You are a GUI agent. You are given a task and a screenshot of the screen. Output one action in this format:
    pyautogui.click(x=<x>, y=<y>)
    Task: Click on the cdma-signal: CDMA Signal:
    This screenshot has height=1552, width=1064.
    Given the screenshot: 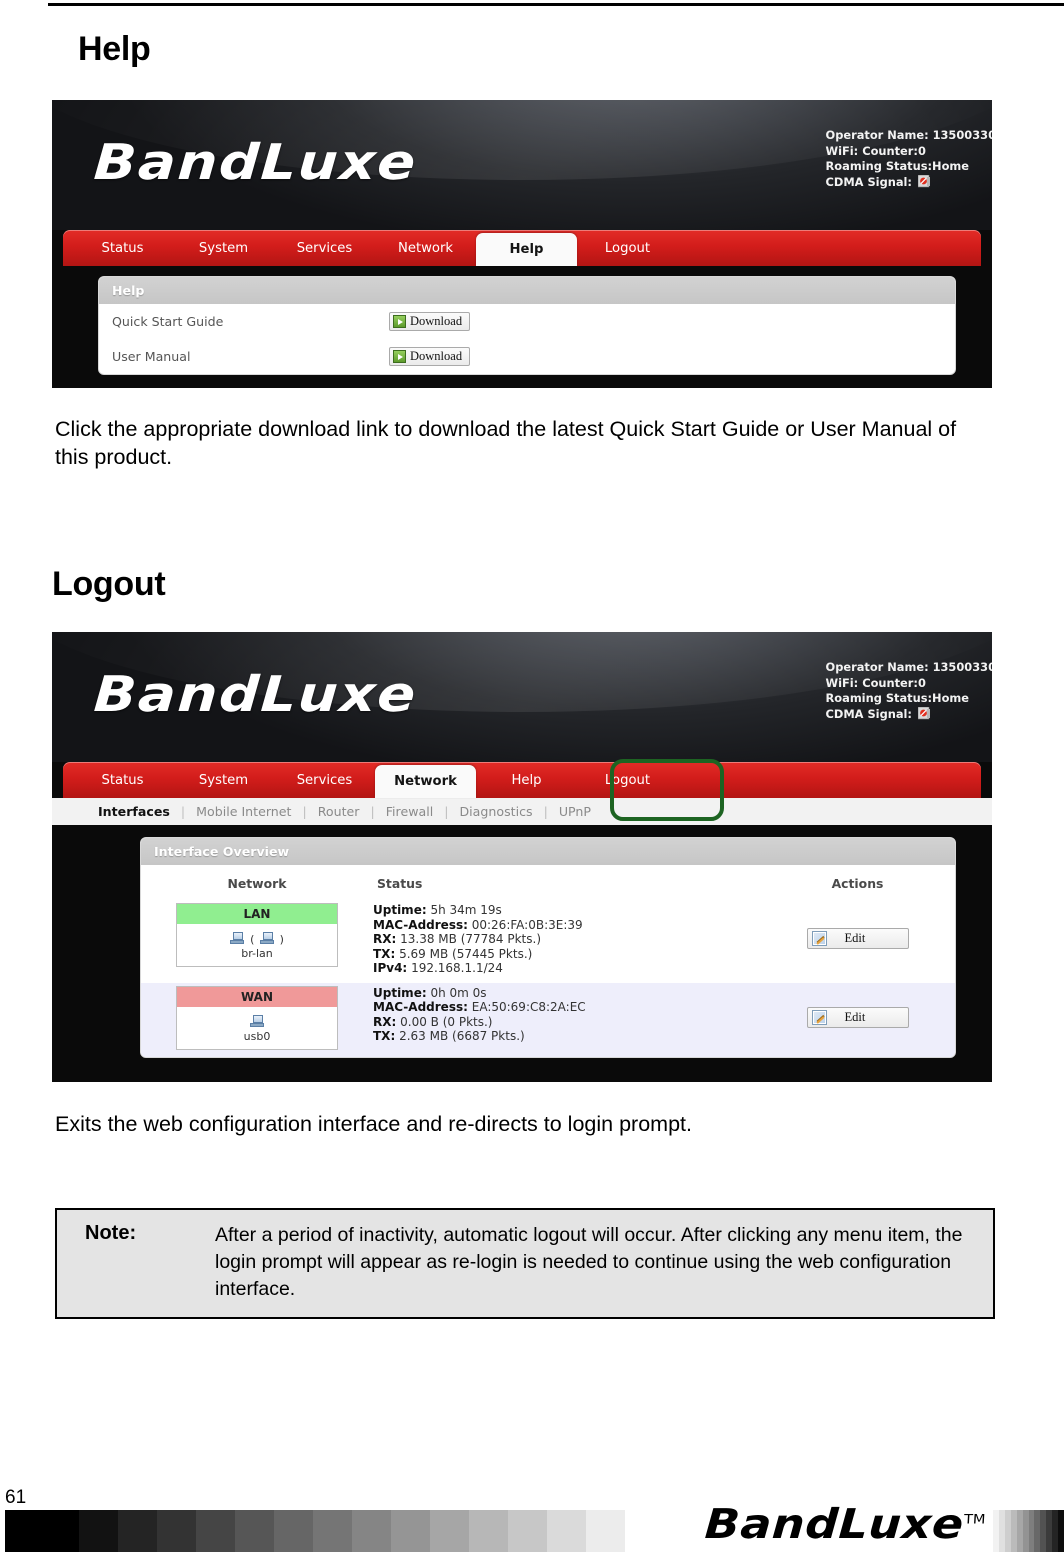 What is the action you would take?
    pyautogui.click(x=909, y=182)
    